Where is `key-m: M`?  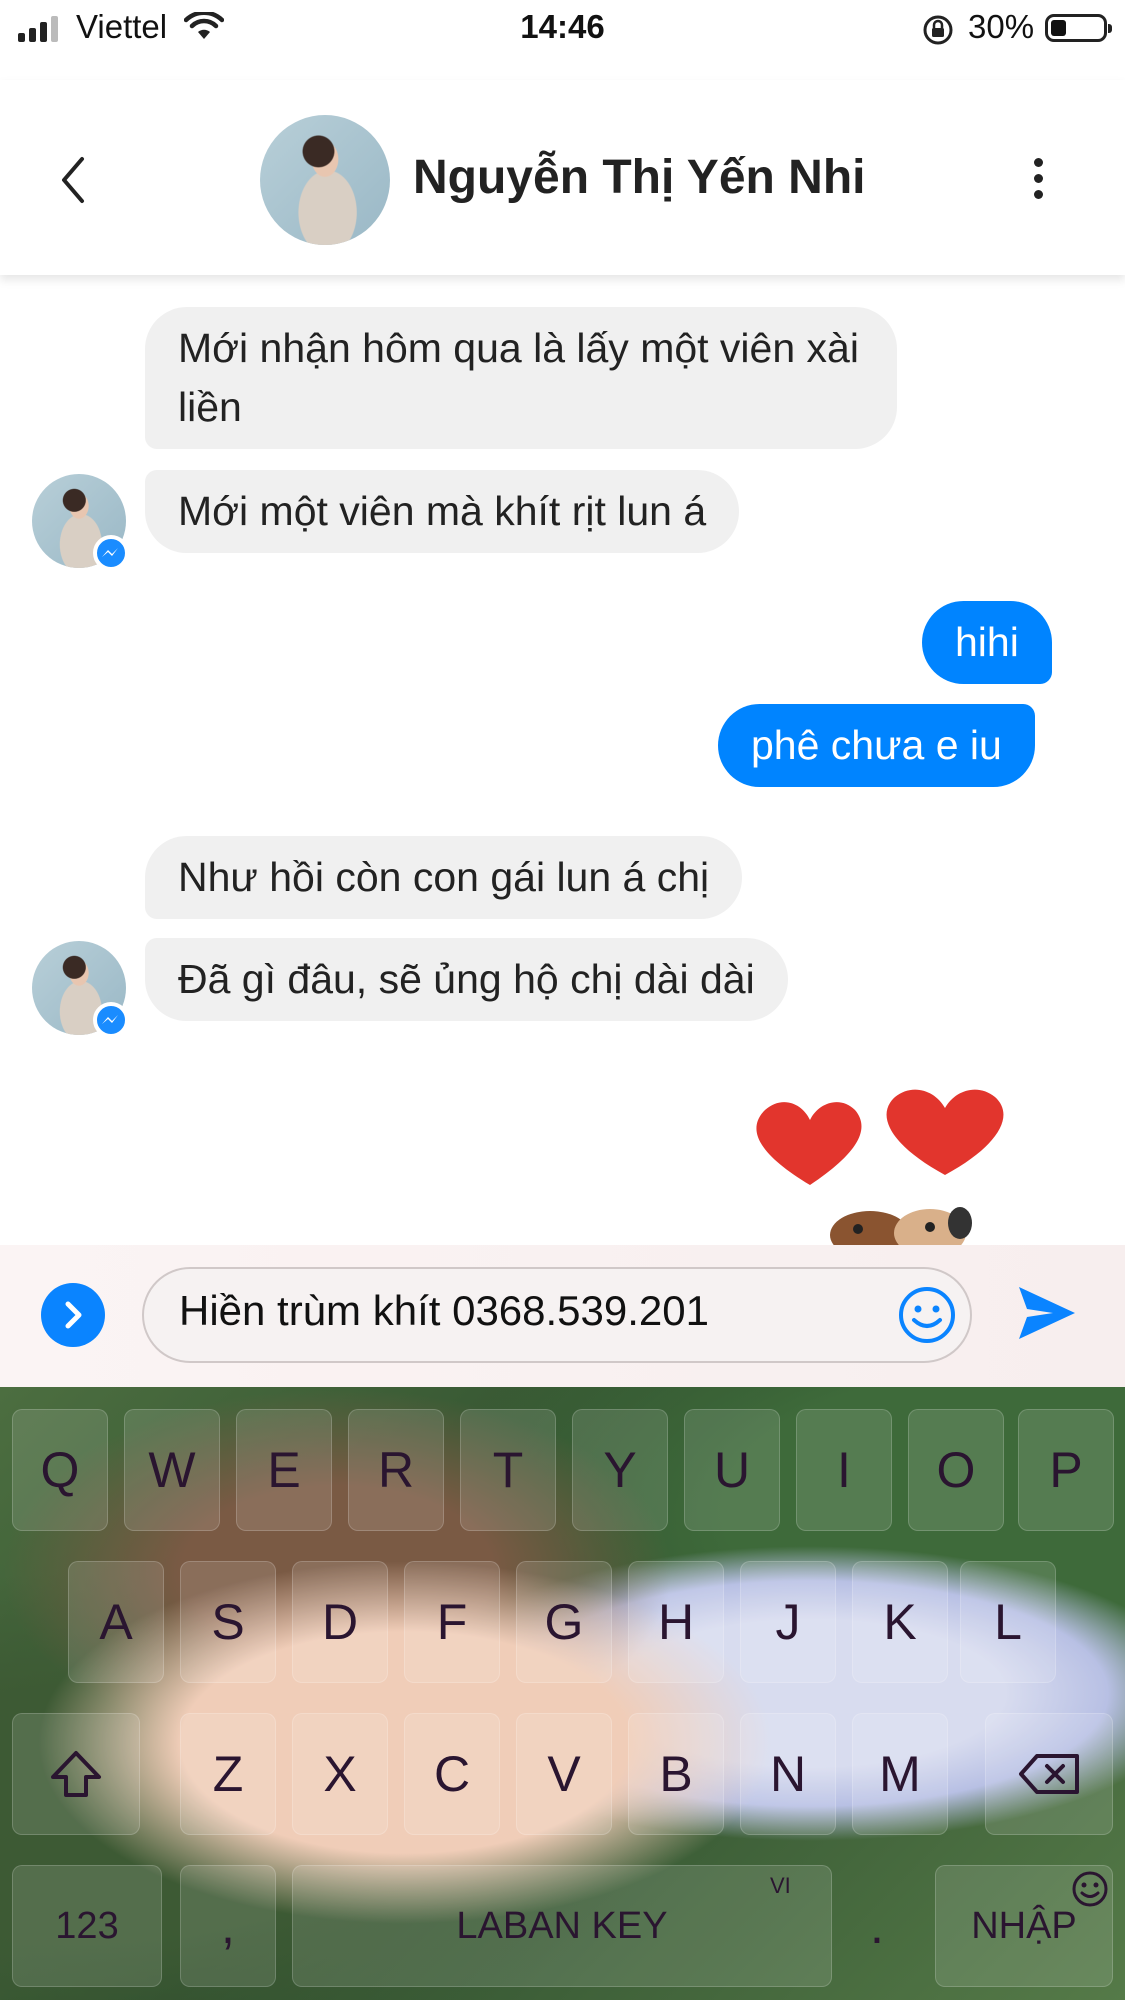
key-m: M is located at coordinates (900, 1774).